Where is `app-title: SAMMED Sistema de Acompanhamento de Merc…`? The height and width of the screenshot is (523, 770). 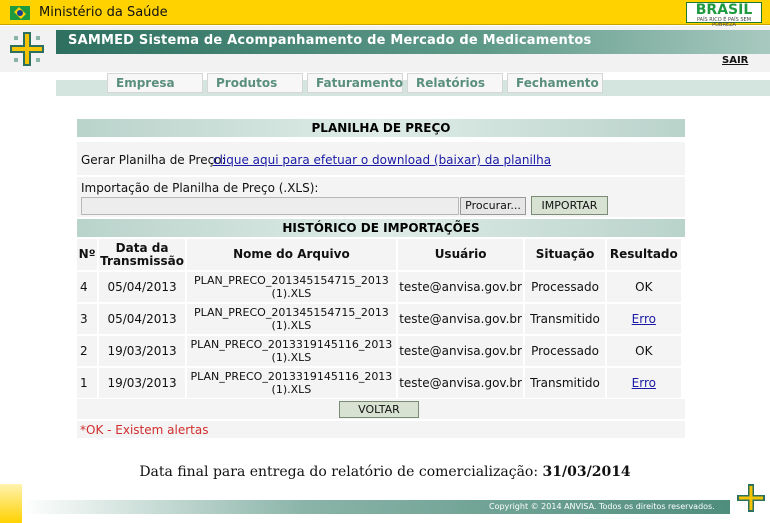 app-title: SAMMED Sistema de Acompanhamento de Merc… is located at coordinates (330, 40).